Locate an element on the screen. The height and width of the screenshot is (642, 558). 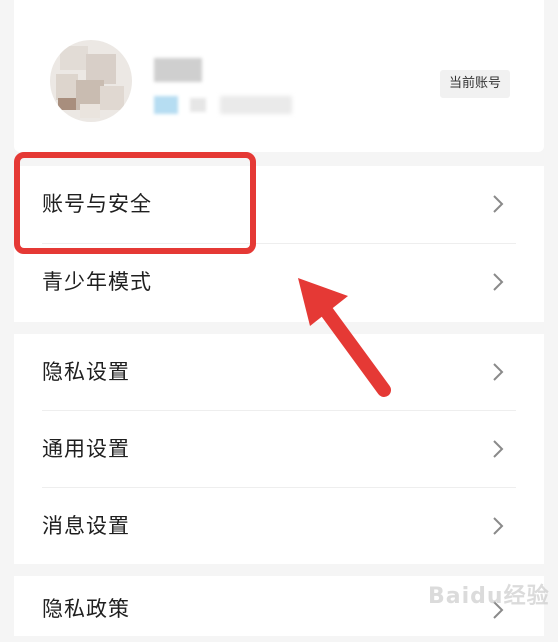
teen-mode-label: 青少年模式 is located at coordinates (97, 282).